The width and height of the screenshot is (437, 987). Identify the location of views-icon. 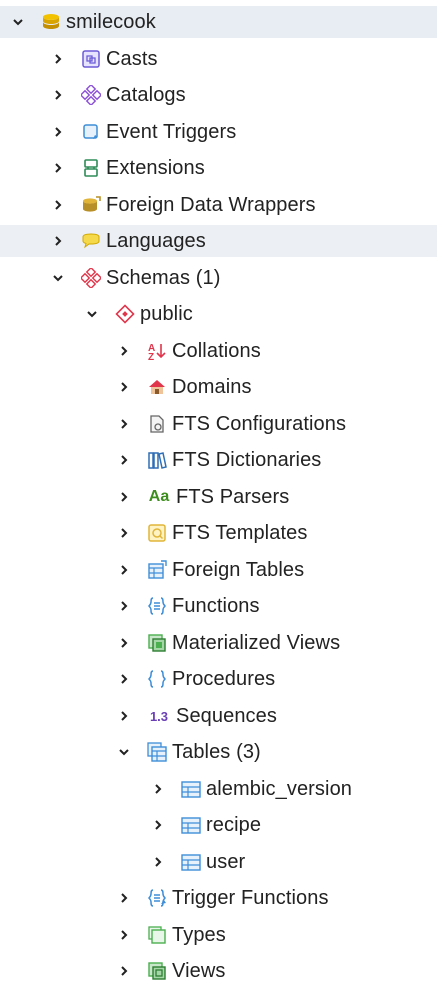
(157, 971).